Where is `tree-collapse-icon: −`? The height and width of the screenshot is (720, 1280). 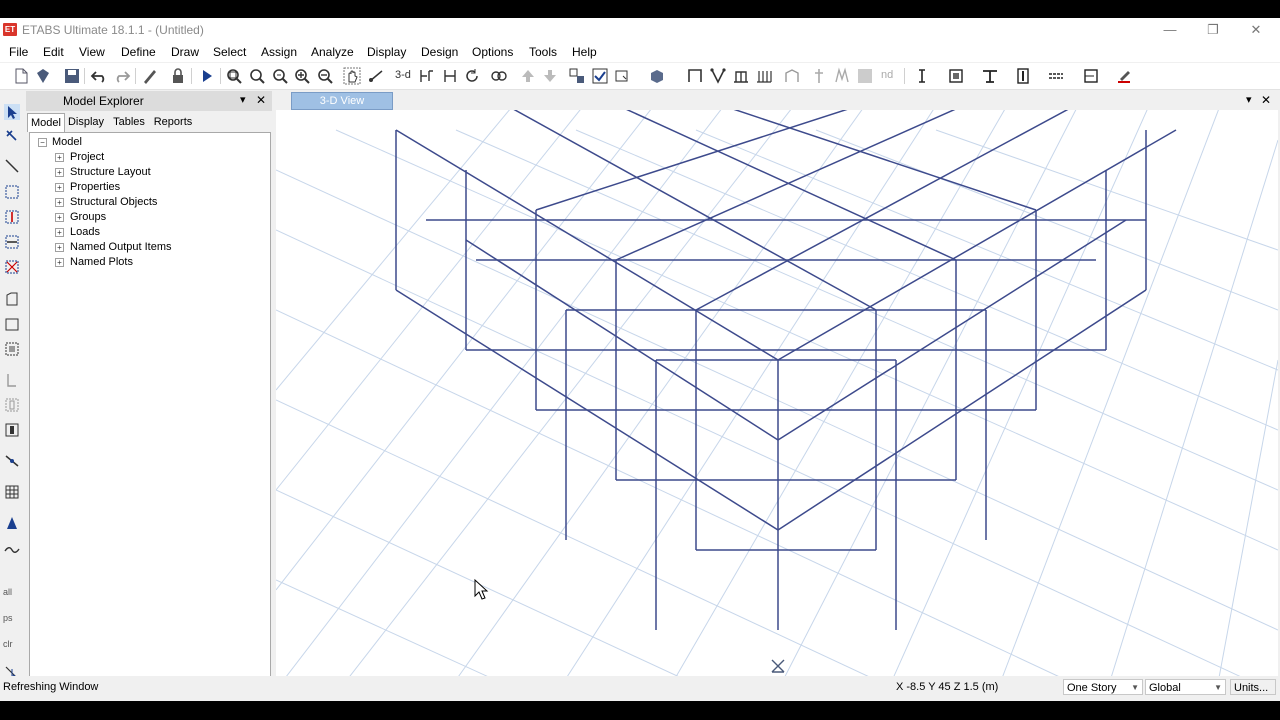
tree-collapse-icon: − is located at coordinates (42, 142).